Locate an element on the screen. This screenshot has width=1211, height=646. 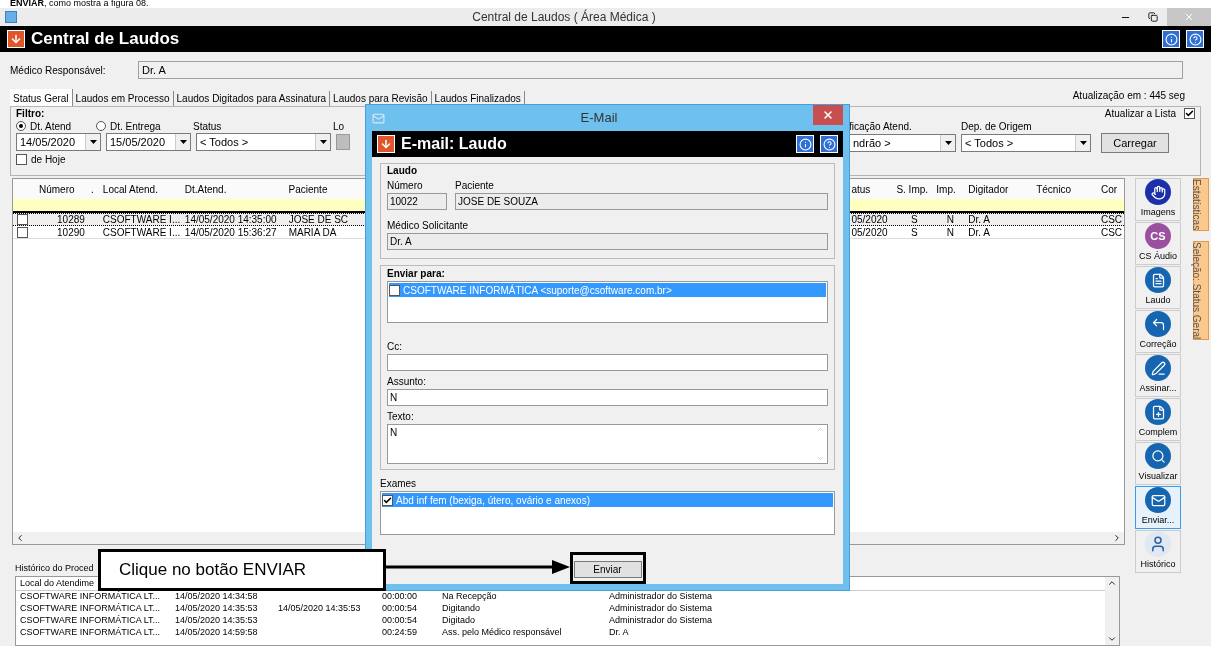
field-label: Dep. de Origem is located at coordinates (996, 126).